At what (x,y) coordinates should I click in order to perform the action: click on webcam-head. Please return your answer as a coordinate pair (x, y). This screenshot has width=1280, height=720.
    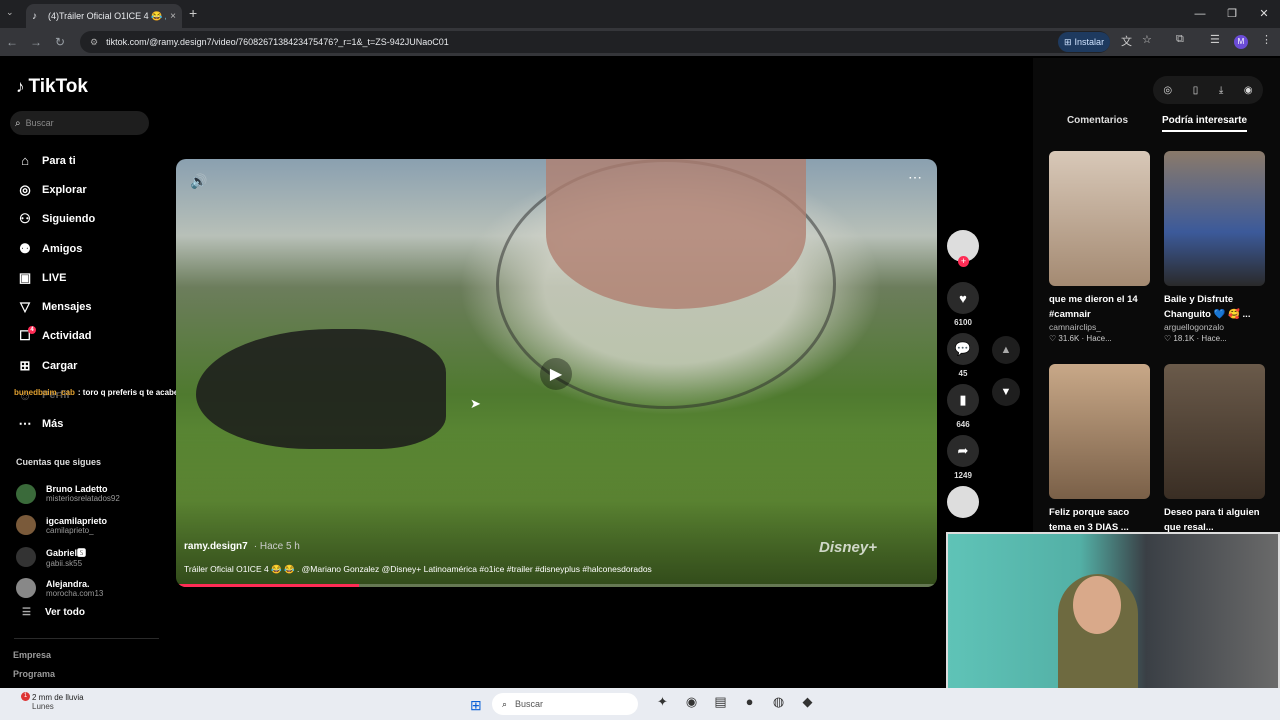
    Looking at the image, I should click on (1097, 605).